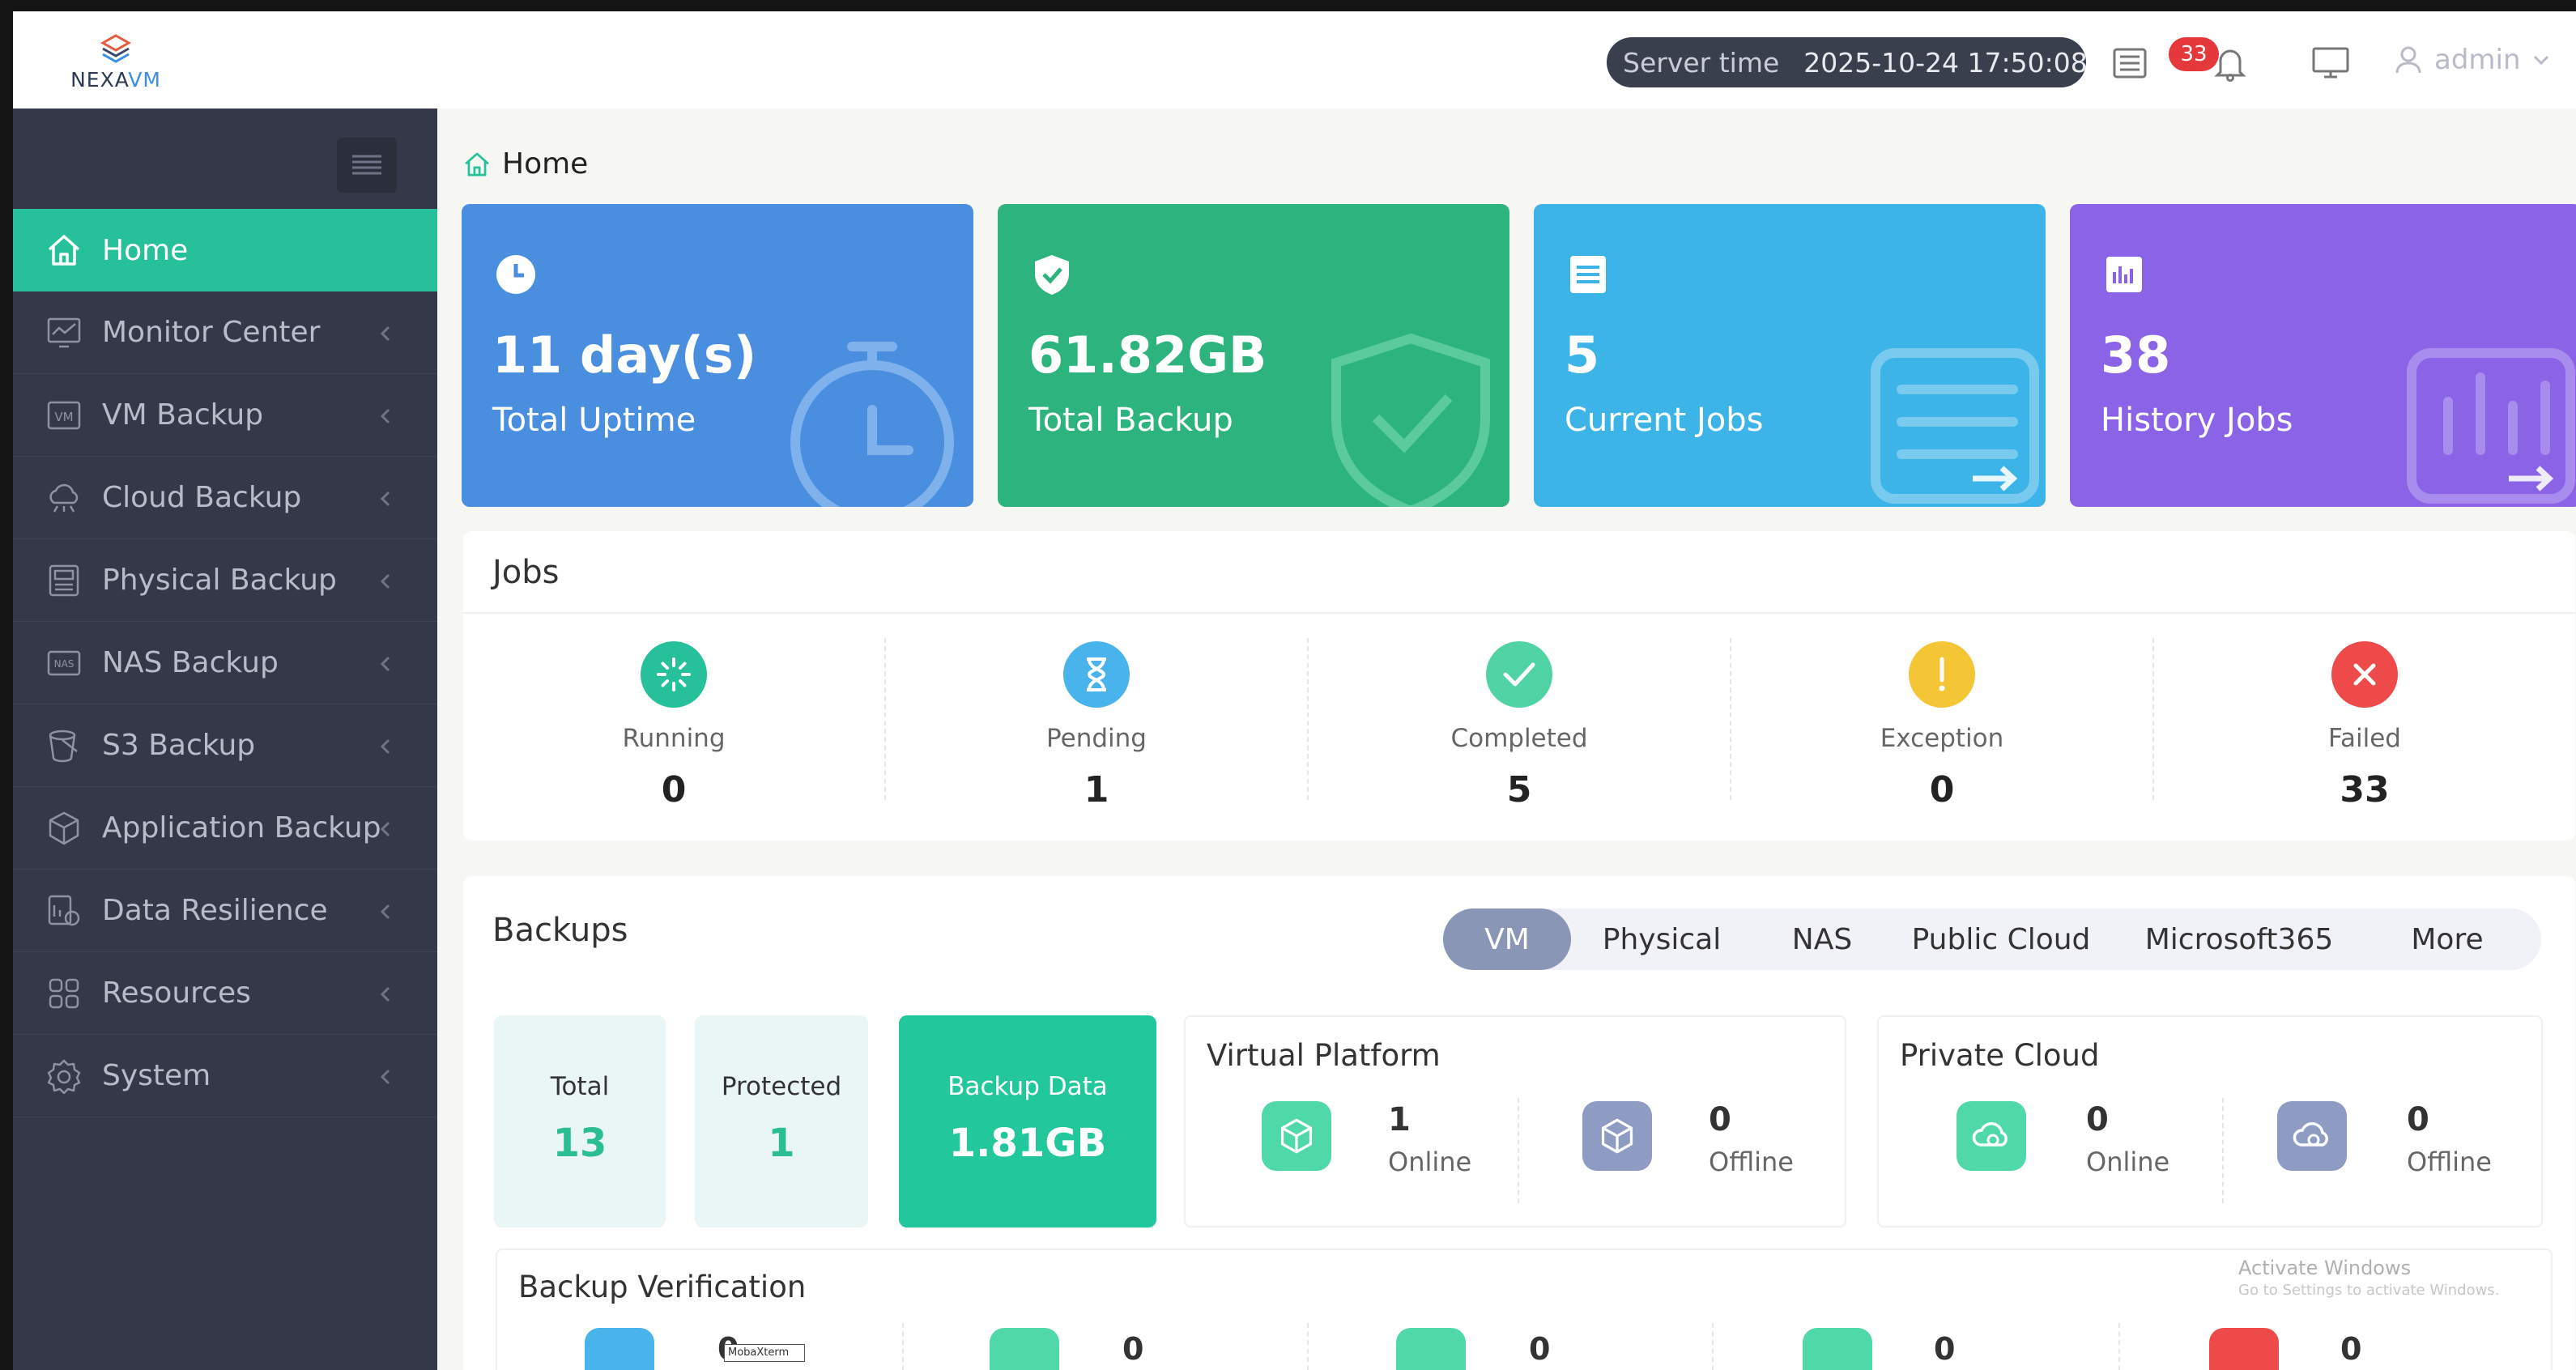 This screenshot has width=2576, height=1370. What do you see at coordinates (2128, 1162) in the screenshot?
I see `online-label: Online` at bounding box center [2128, 1162].